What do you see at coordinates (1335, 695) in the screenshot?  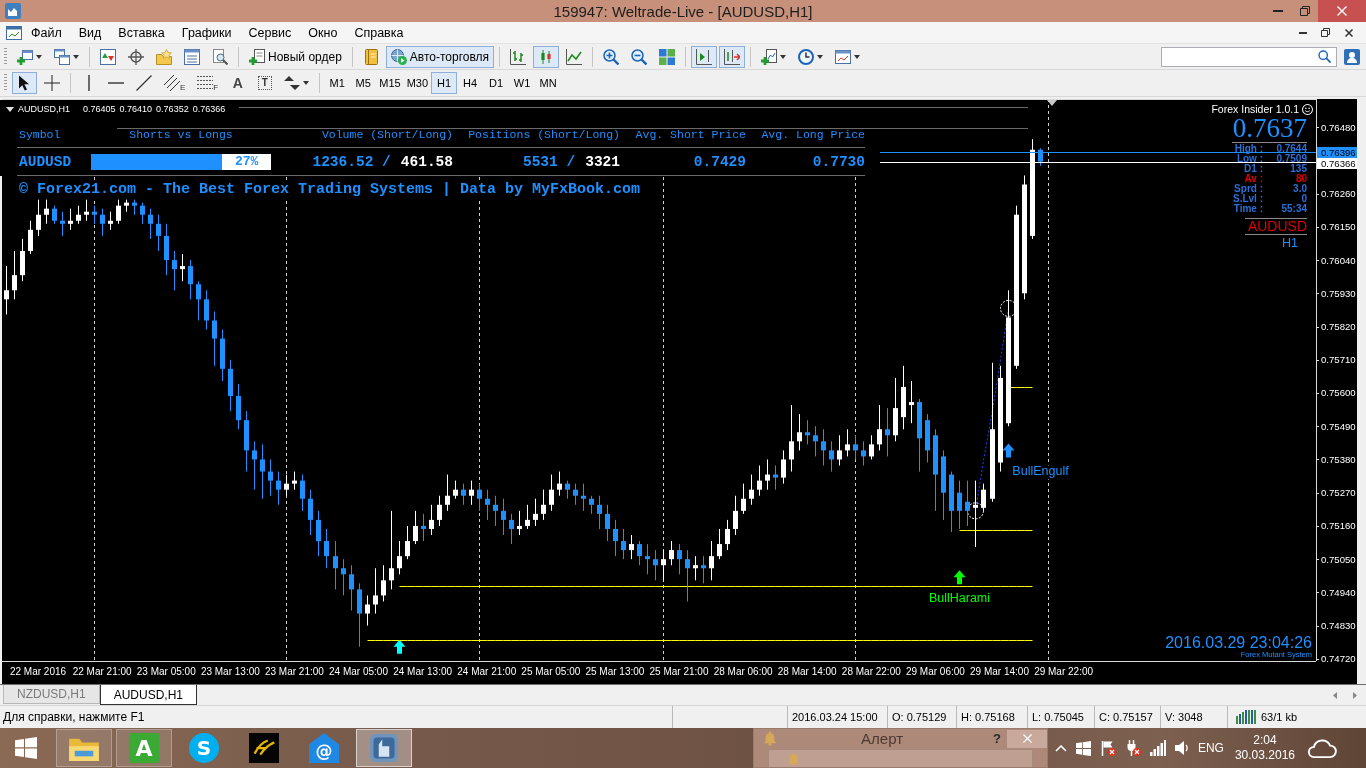 I see `caret-left-icon` at bounding box center [1335, 695].